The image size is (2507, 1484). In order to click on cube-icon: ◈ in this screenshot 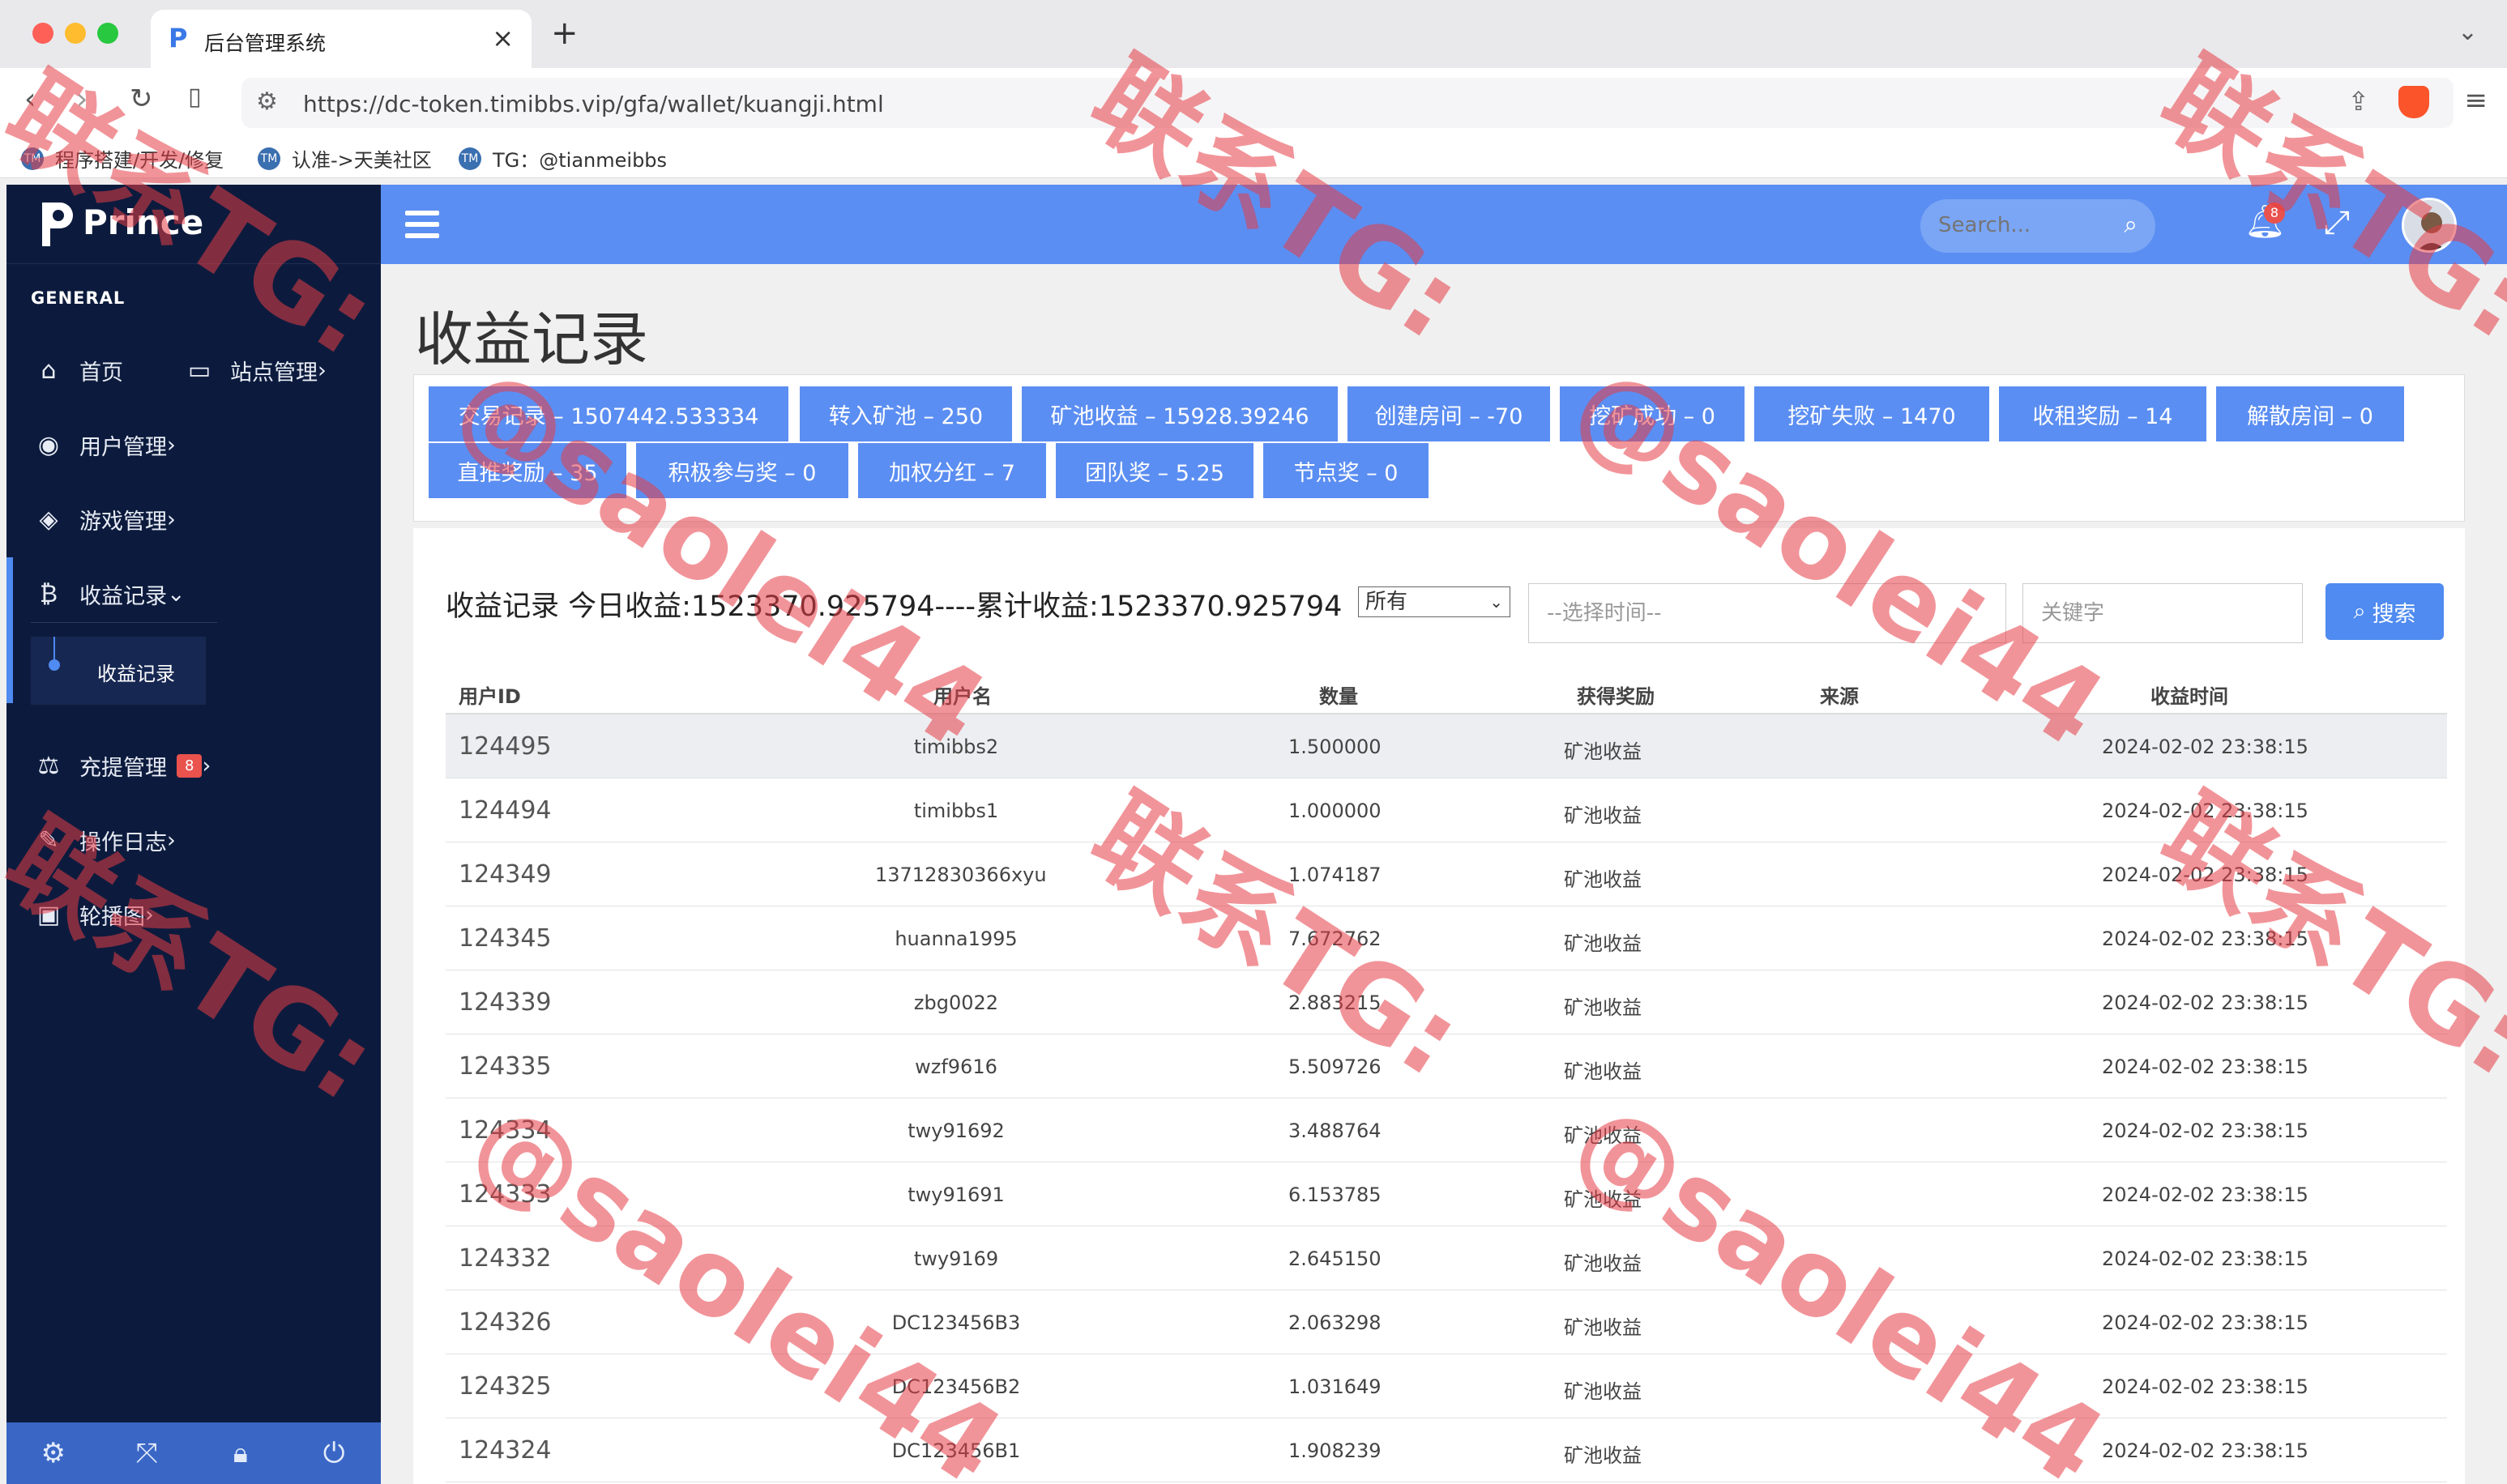, I will do `click(48, 519)`.